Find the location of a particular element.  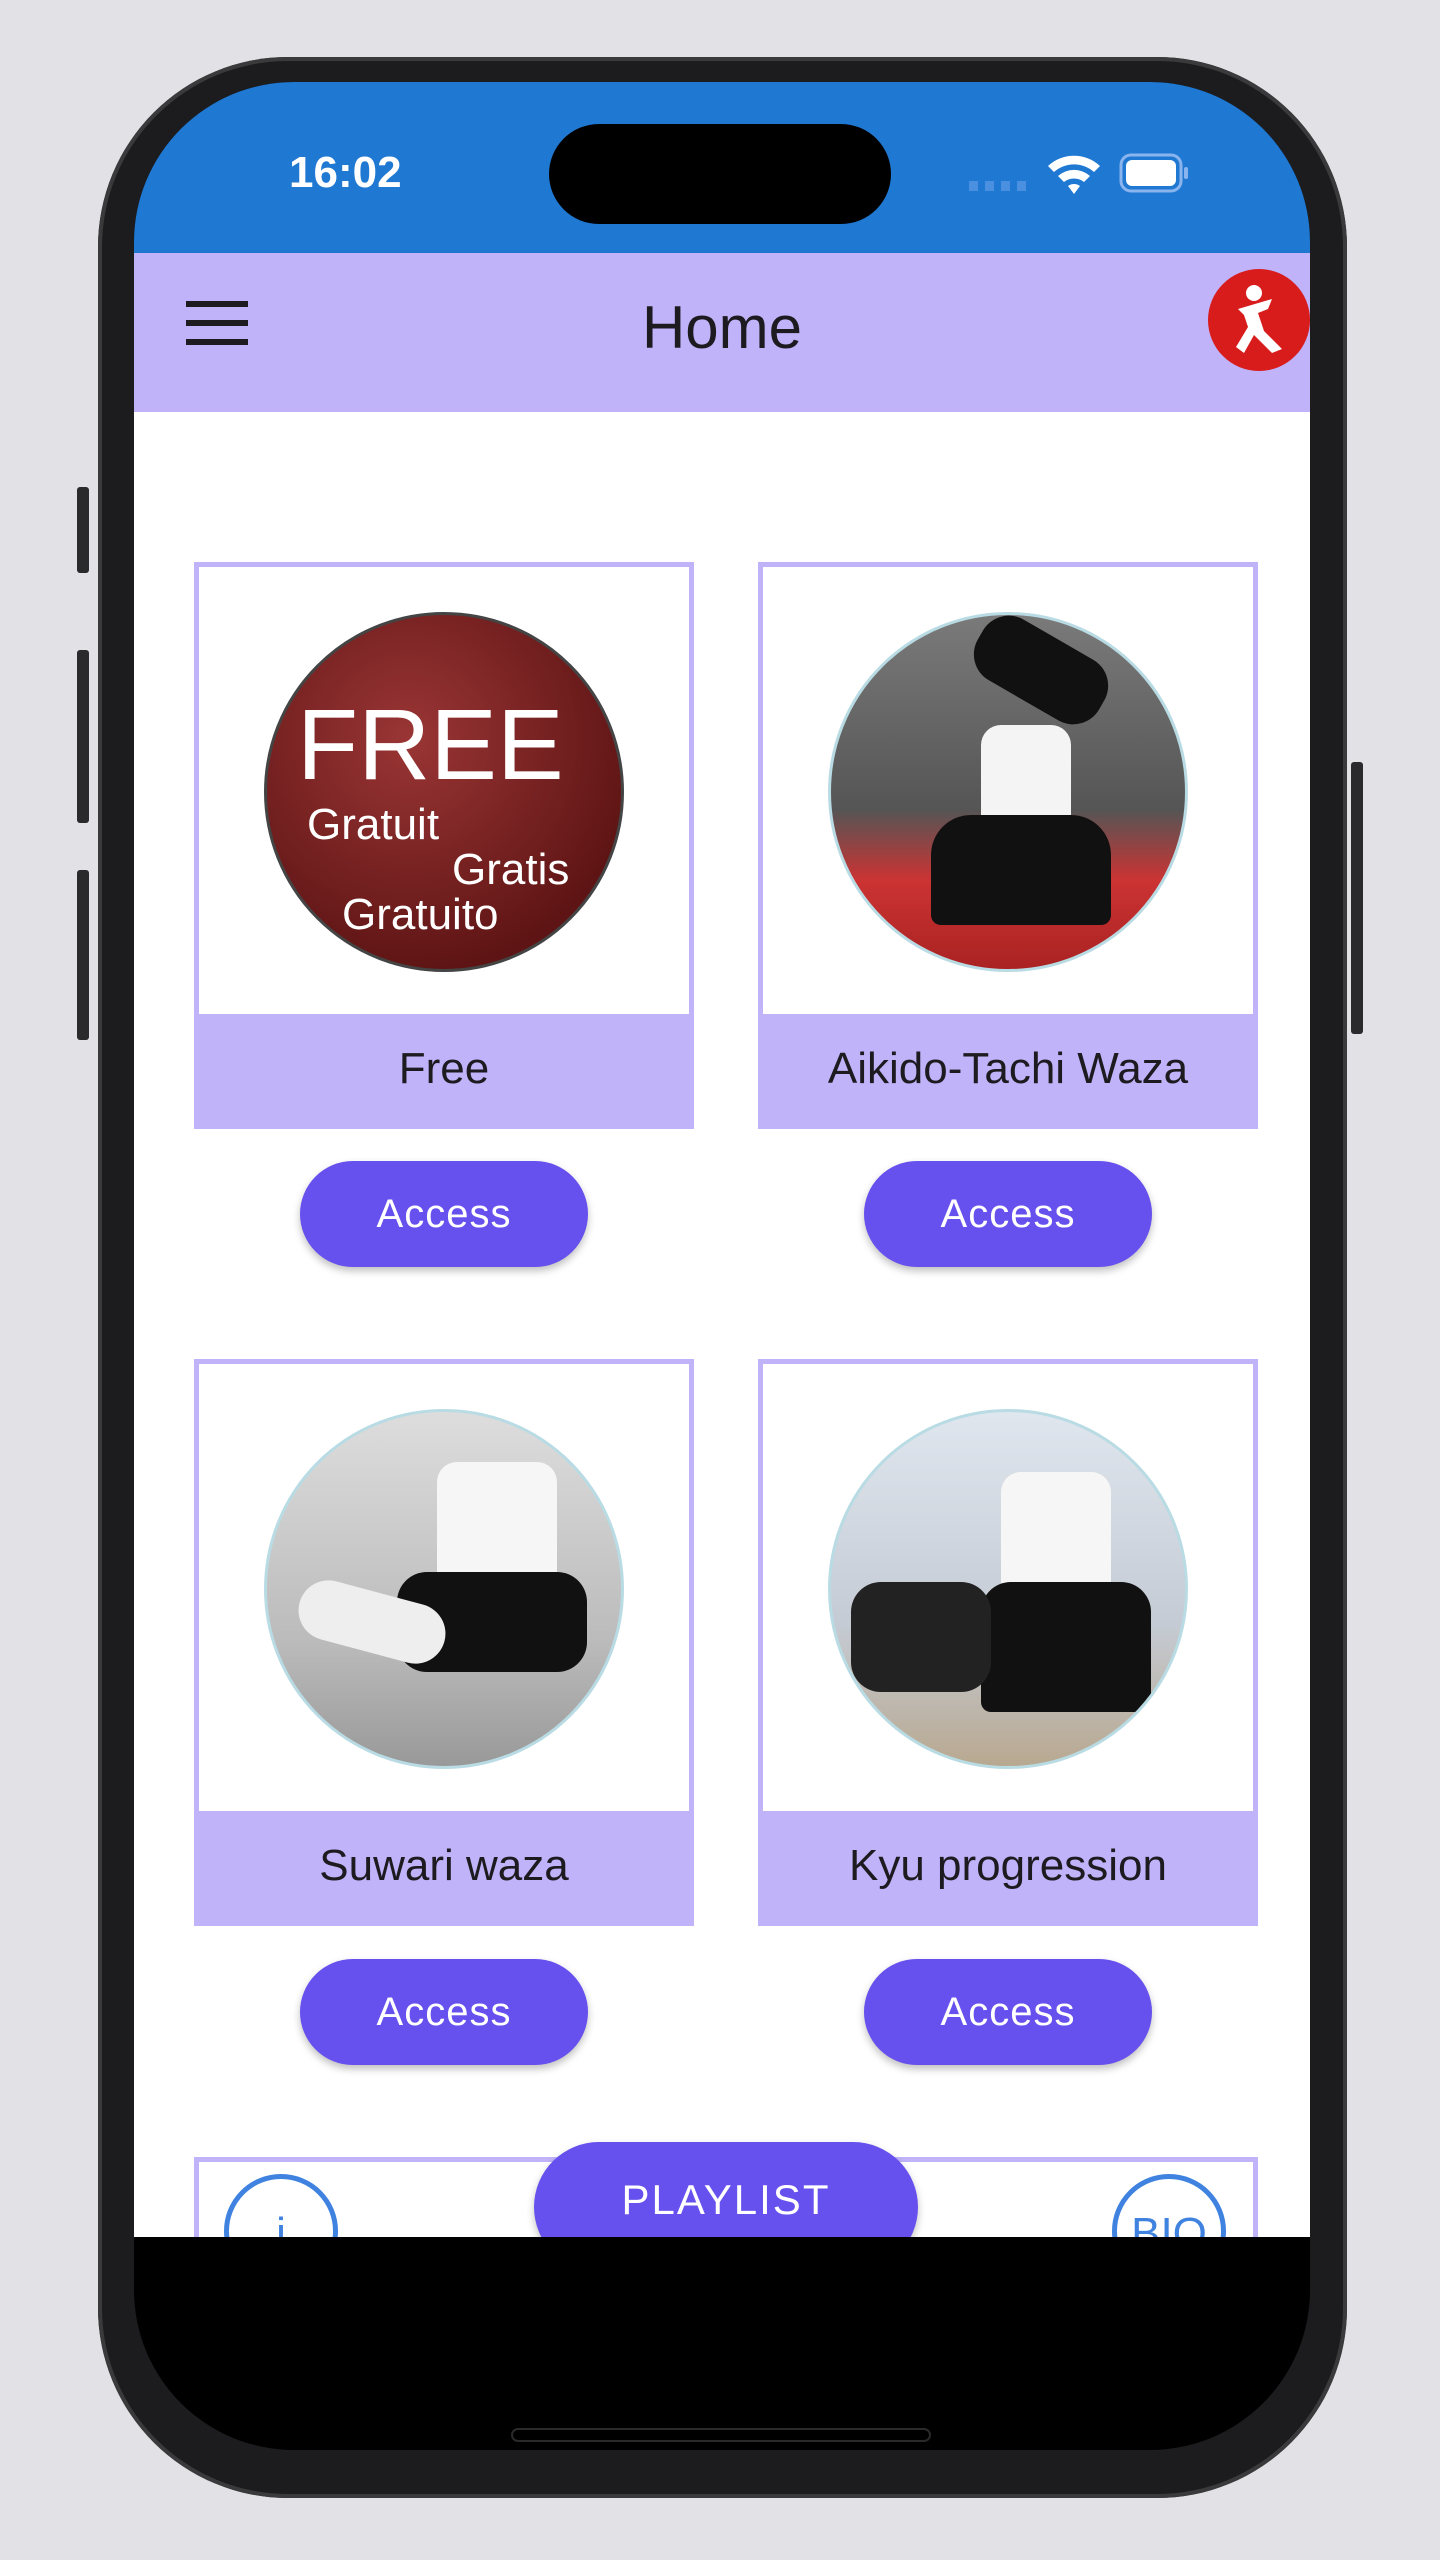

course-card-kyu-progression: Kyu progression is located at coordinates (1008, 1642).